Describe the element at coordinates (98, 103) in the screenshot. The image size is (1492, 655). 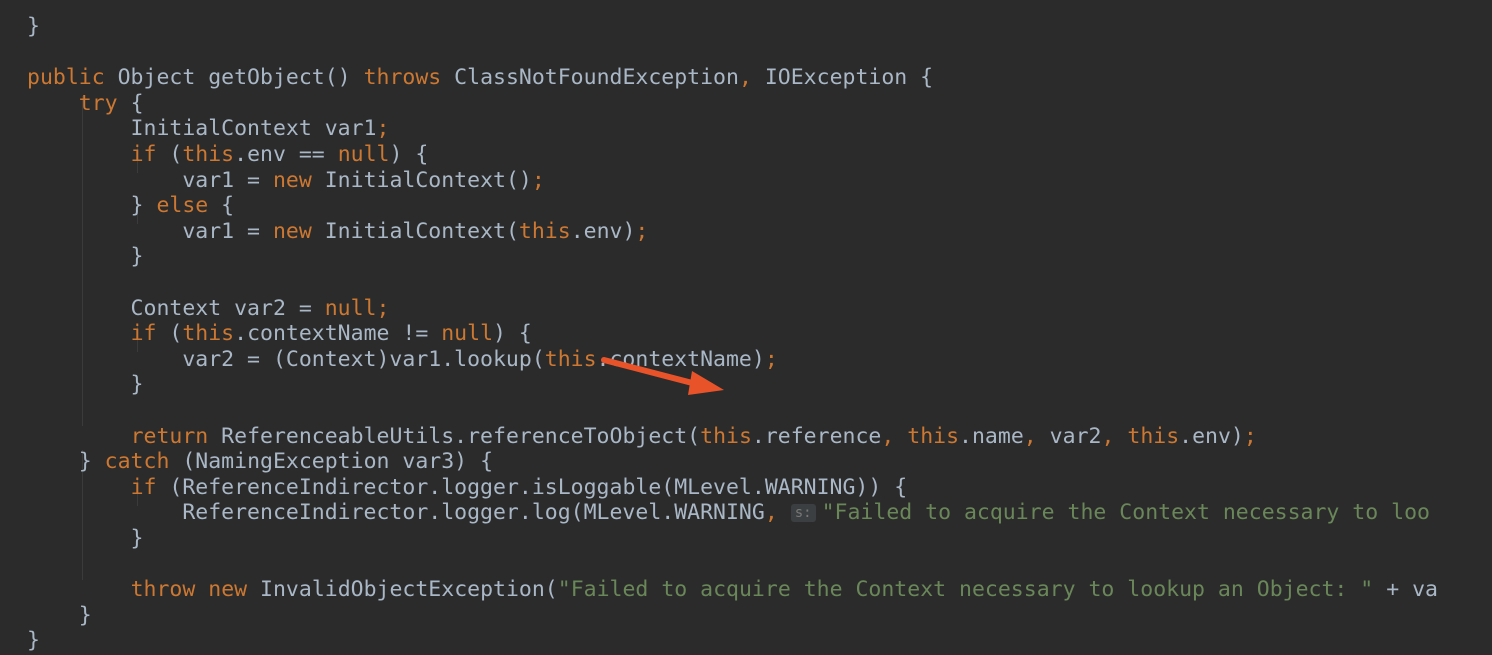
I see `code-keyword: try` at that location.